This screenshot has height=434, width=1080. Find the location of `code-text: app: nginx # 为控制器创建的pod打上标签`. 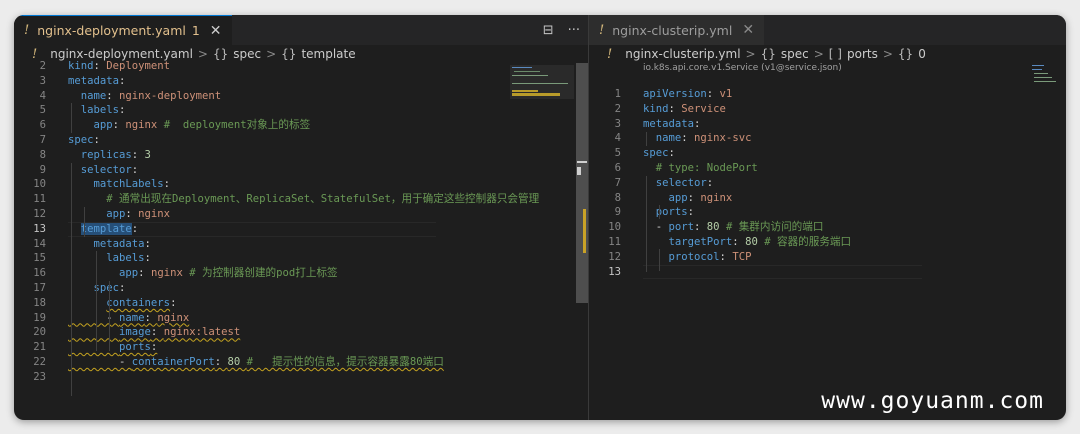

code-text: app: nginx # 为控制器创建的pod打上标签 is located at coordinates (203, 273).